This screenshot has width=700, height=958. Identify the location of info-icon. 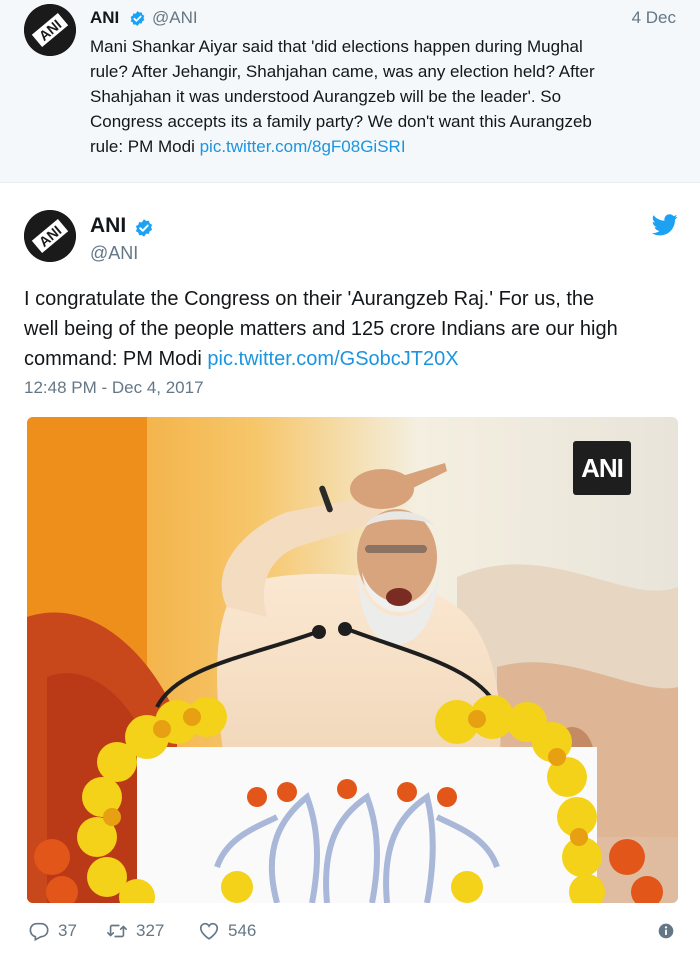
(666, 931).